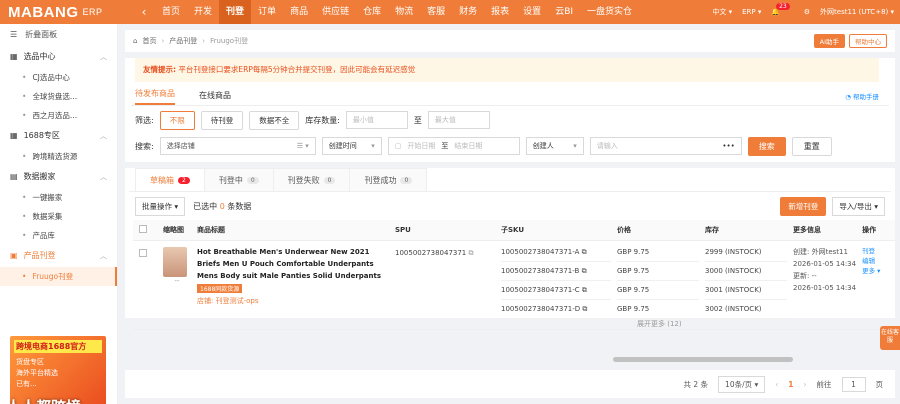  What do you see at coordinates (868, 41) in the screenshot?
I see `help-center-button: 帮助中心` at bounding box center [868, 41].